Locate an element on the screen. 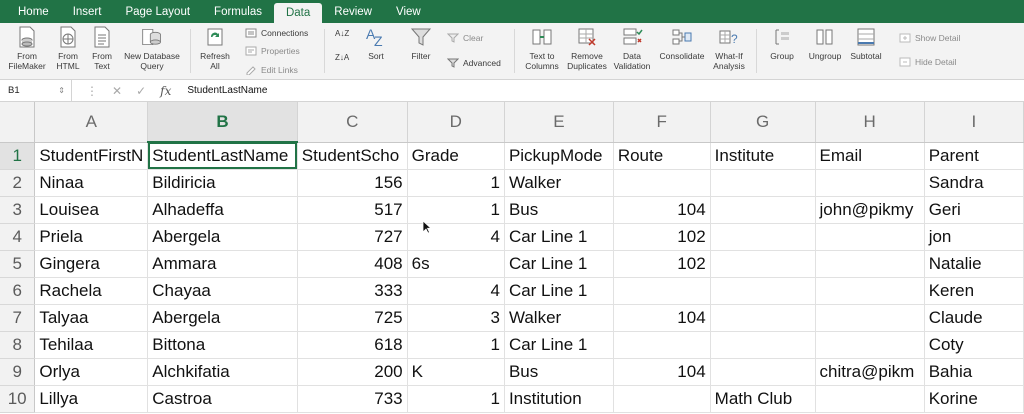  row-header: 5 is located at coordinates (18, 264).